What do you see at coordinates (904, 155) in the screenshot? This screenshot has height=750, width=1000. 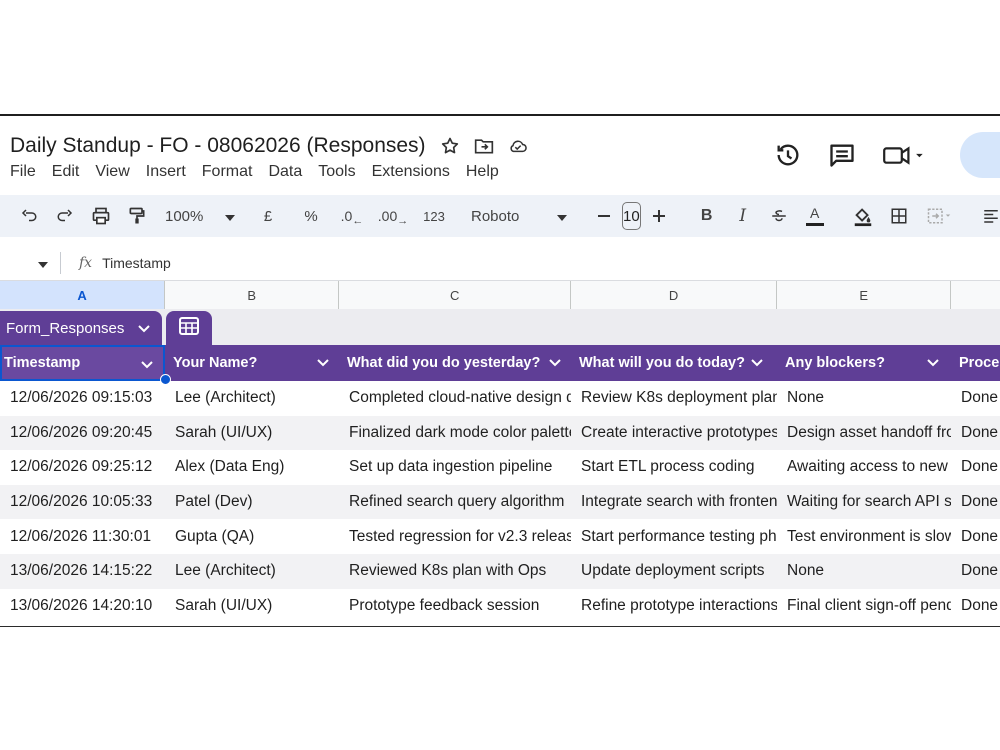 I see `meet-video-icon` at bounding box center [904, 155].